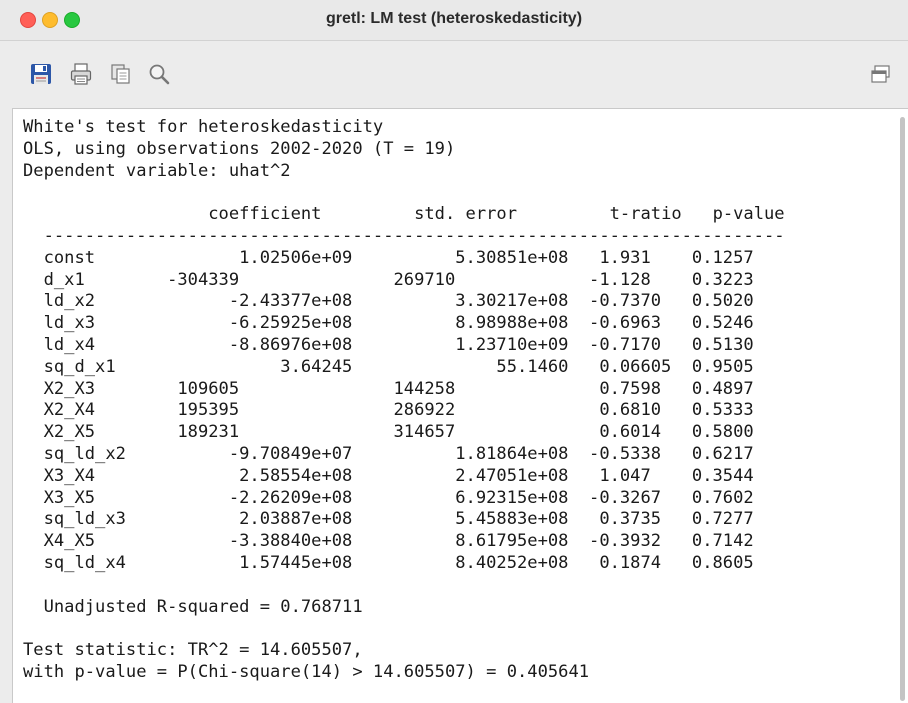 This screenshot has height=703, width=908. What do you see at coordinates (265, 214) in the screenshot?
I see `column-header: coefficient` at bounding box center [265, 214].